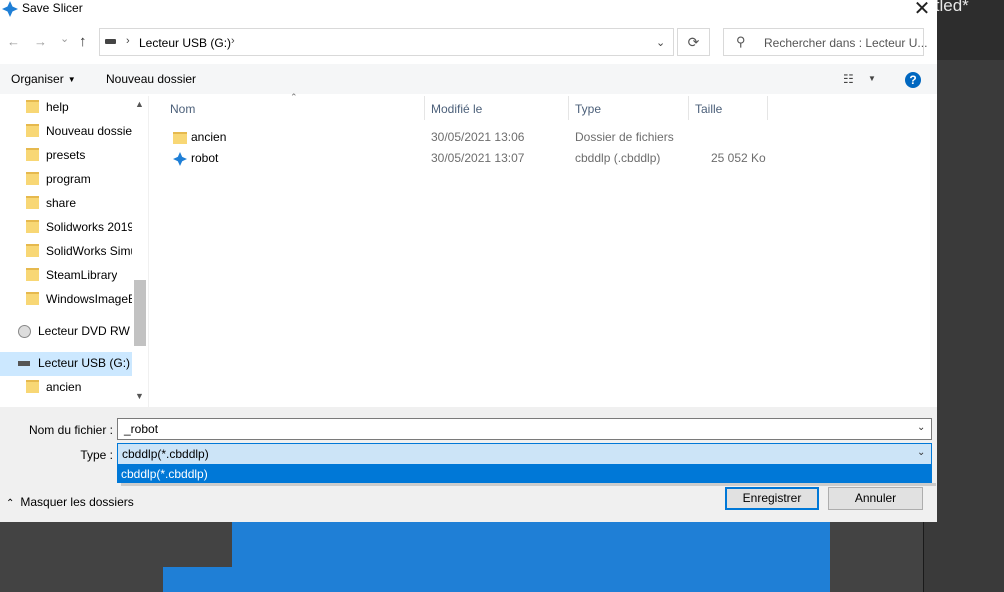 The height and width of the screenshot is (592, 1004). I want to click on tree-item-label: help, so click(57, 107).